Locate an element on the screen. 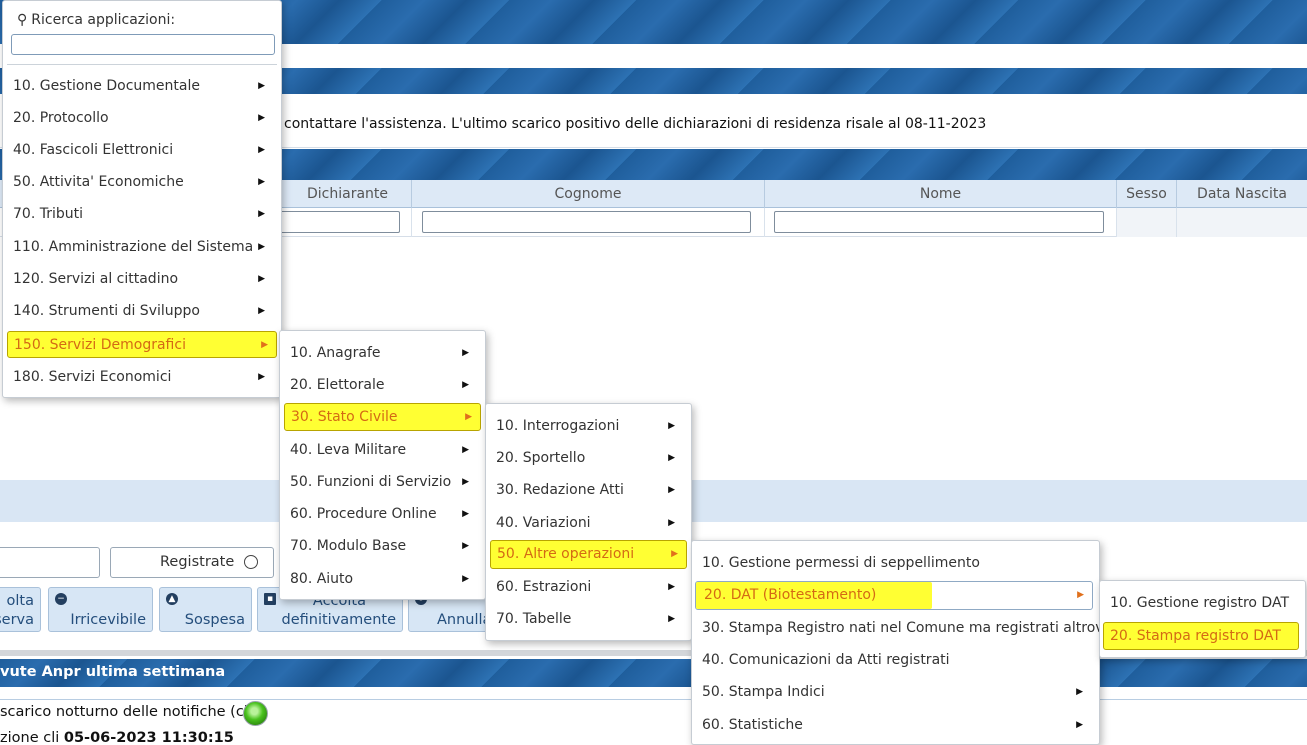  filter-dichiarante-input is located at coordinates (340, 222).